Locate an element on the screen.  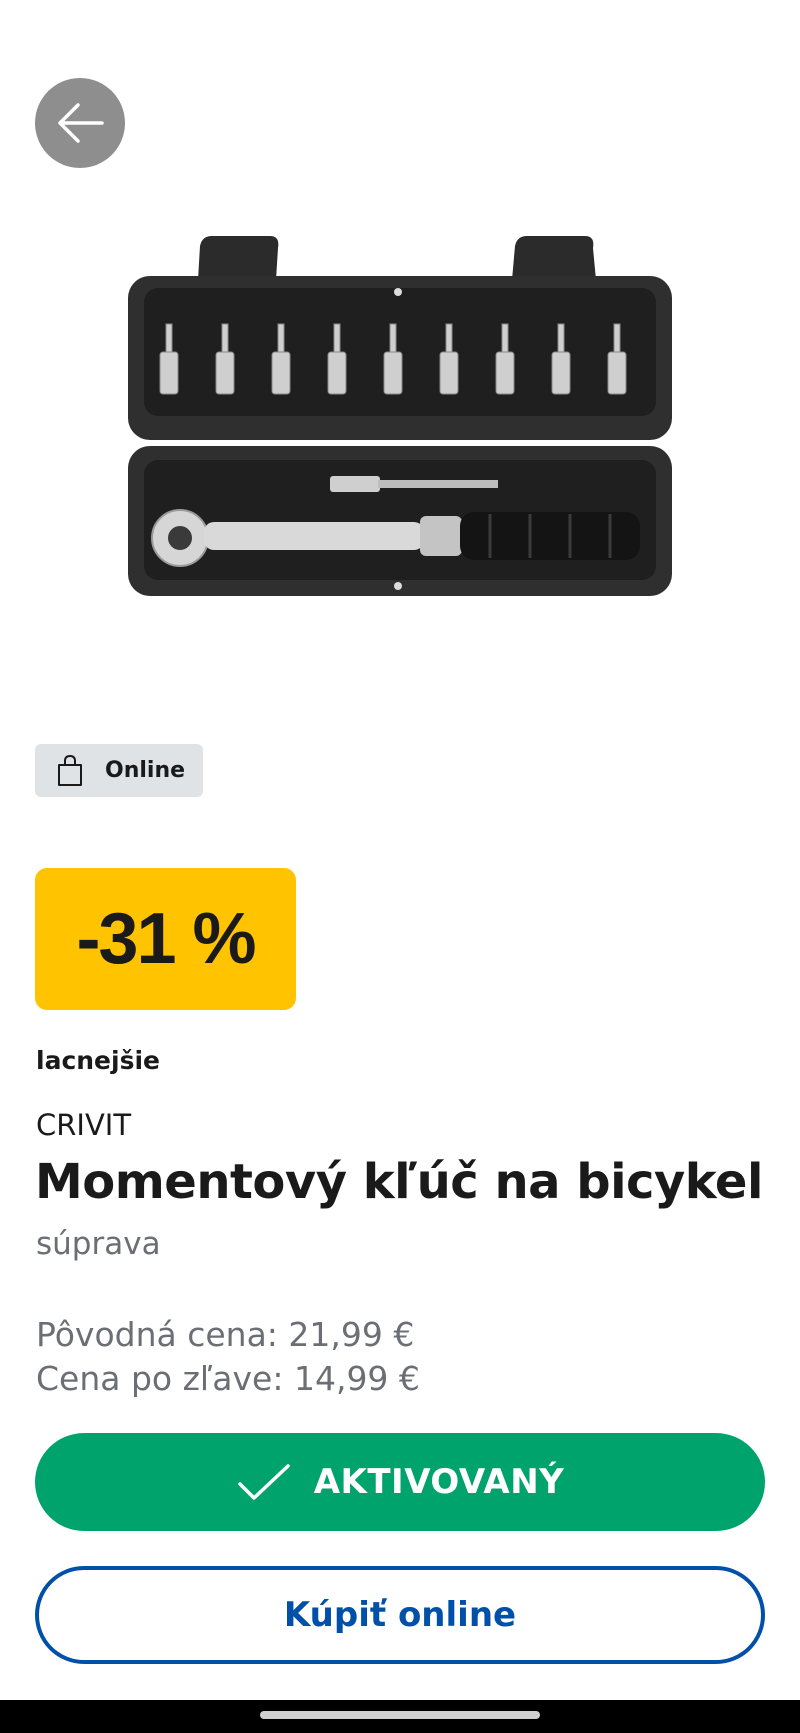
product-title: Momentový kľúč na bicykel is located at coordinates (399, 1182).